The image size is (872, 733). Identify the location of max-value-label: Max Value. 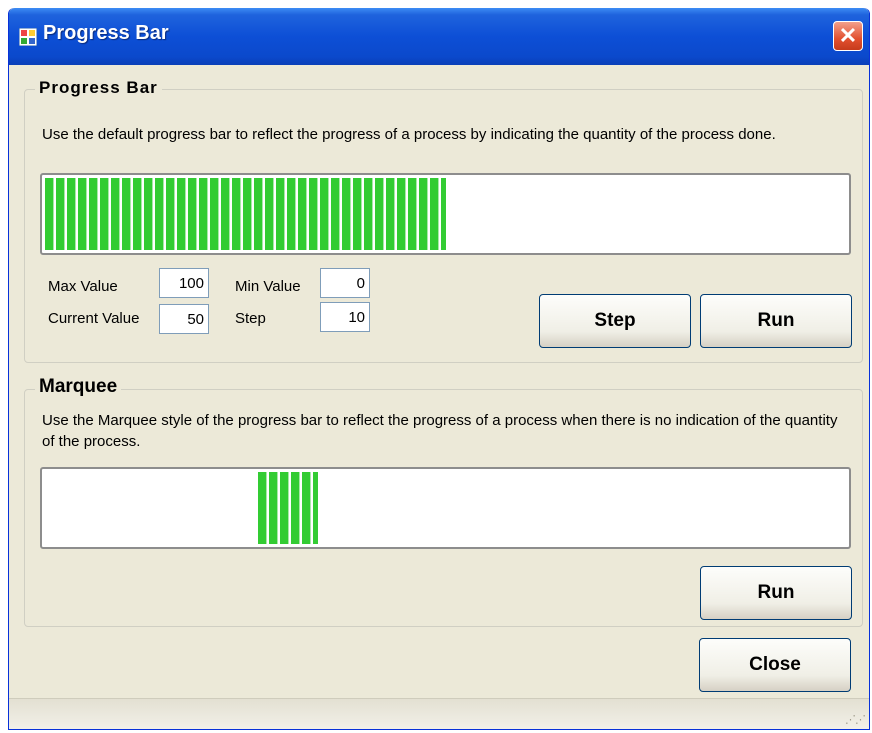
(83, 286).